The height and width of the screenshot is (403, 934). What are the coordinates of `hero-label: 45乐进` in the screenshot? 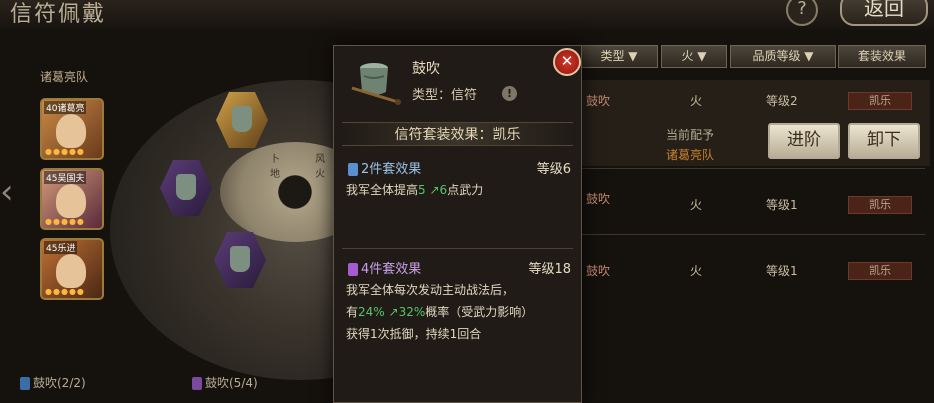 It's located at (61, 247).